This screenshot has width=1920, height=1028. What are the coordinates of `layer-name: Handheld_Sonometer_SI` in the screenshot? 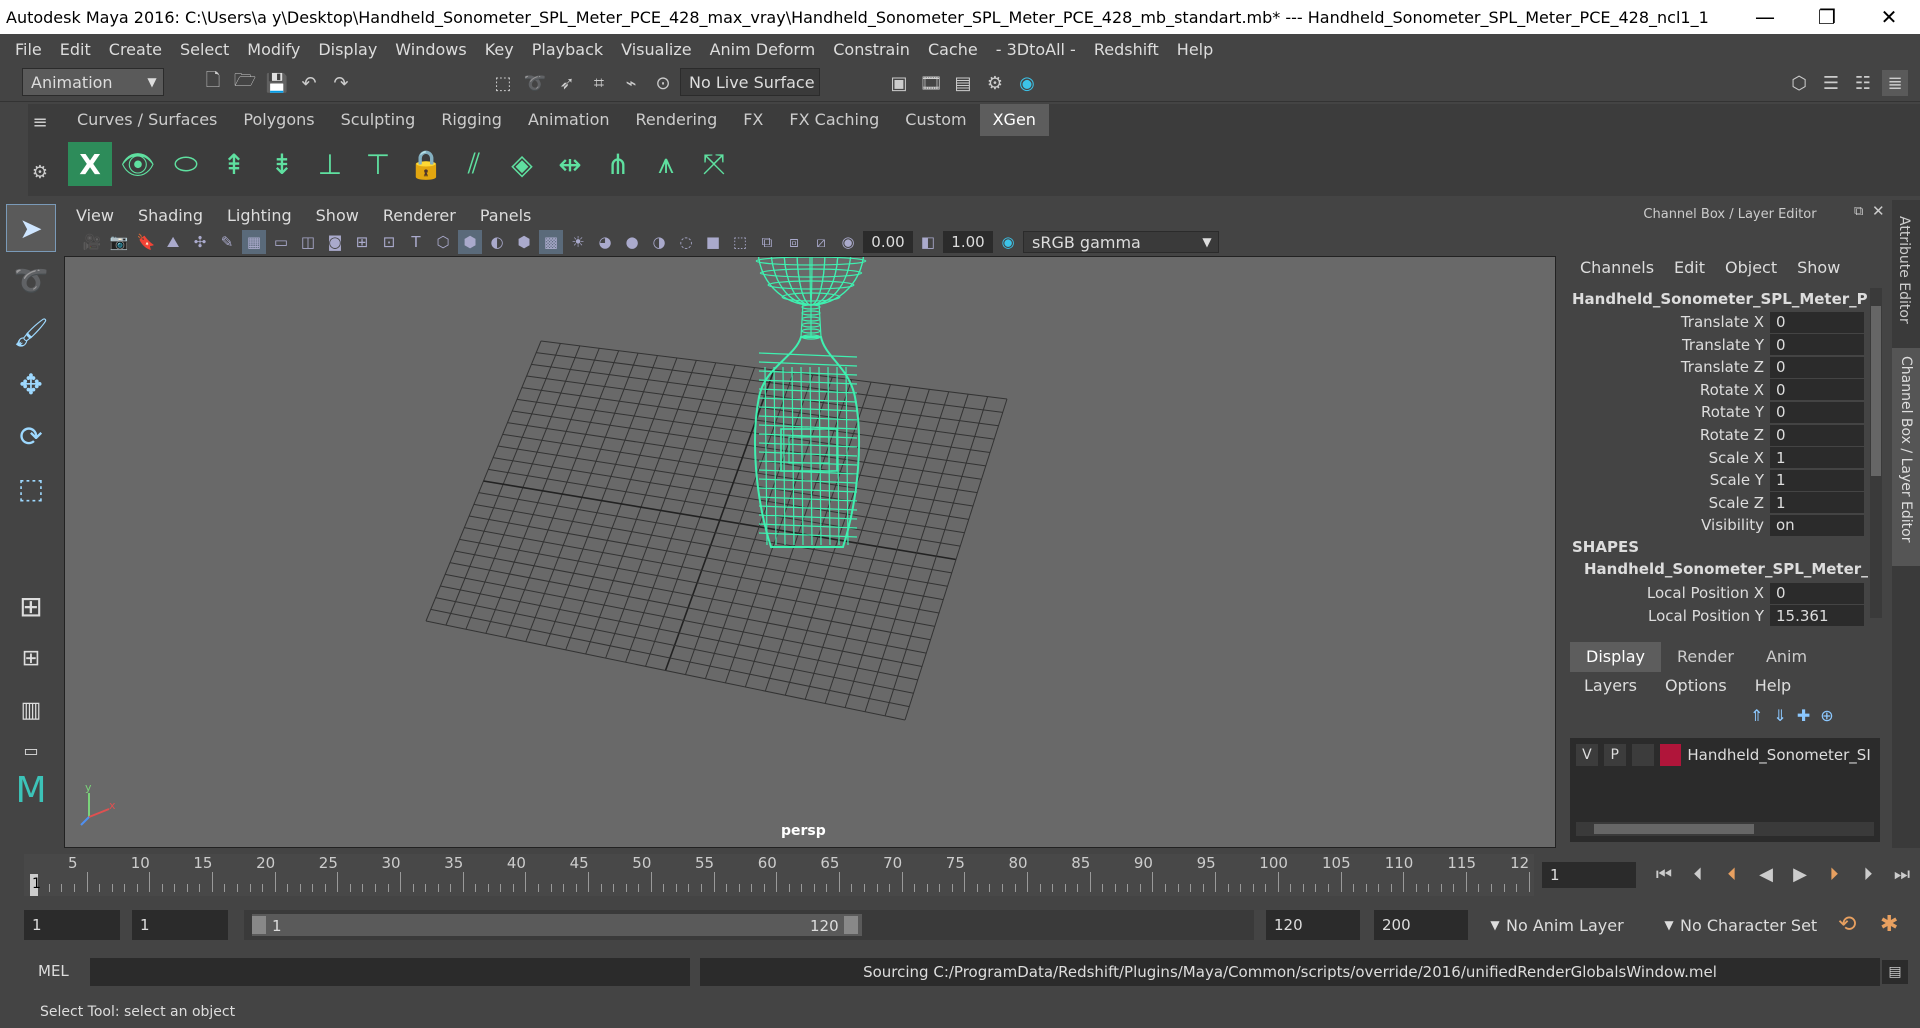 It's located at (1781, 755).